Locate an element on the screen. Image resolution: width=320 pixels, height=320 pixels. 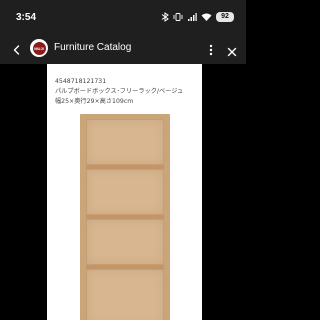
bluetooth-icon is located at coordinates (165, 17).